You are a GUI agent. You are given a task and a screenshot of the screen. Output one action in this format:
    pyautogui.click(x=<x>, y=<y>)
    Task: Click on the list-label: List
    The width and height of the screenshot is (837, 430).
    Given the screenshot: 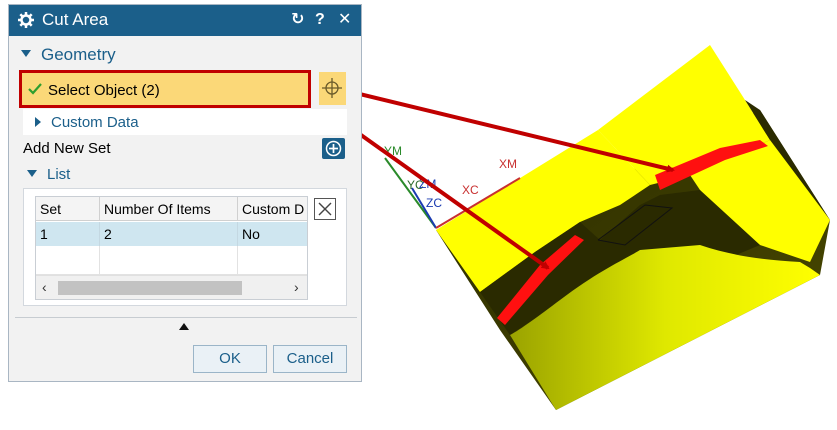 What is the action you would take?
    pyautogui.click(x=59, y=174)
    